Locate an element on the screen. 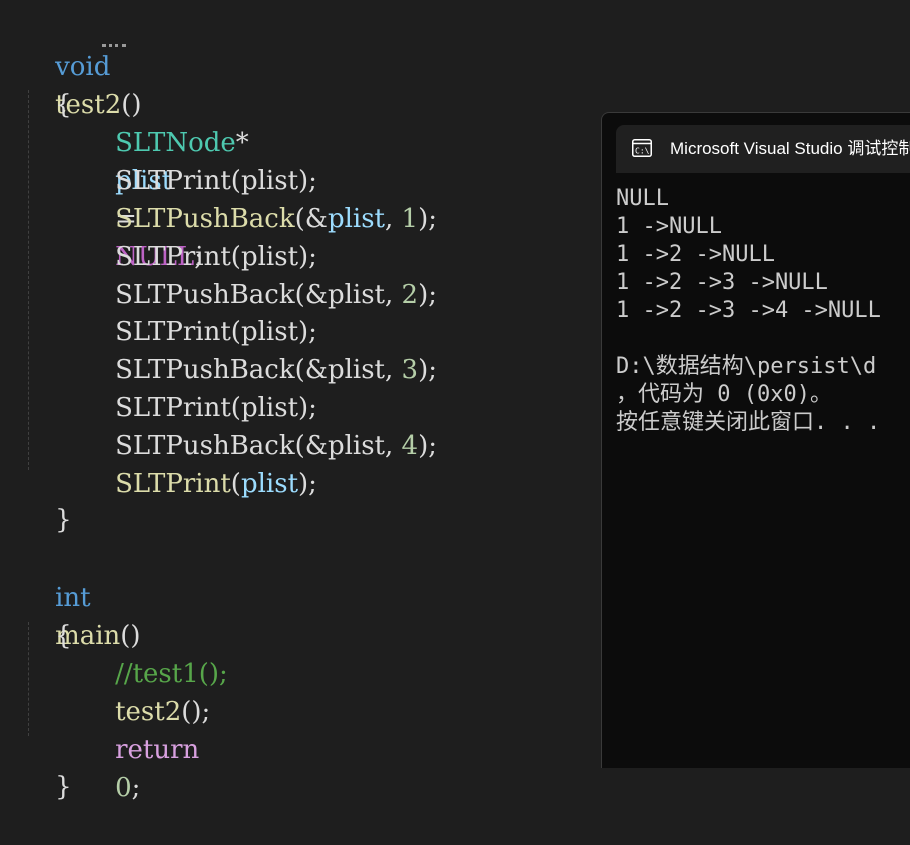  code-line: SLTNode* plist = NULL; is located at coordinates (165, 179).